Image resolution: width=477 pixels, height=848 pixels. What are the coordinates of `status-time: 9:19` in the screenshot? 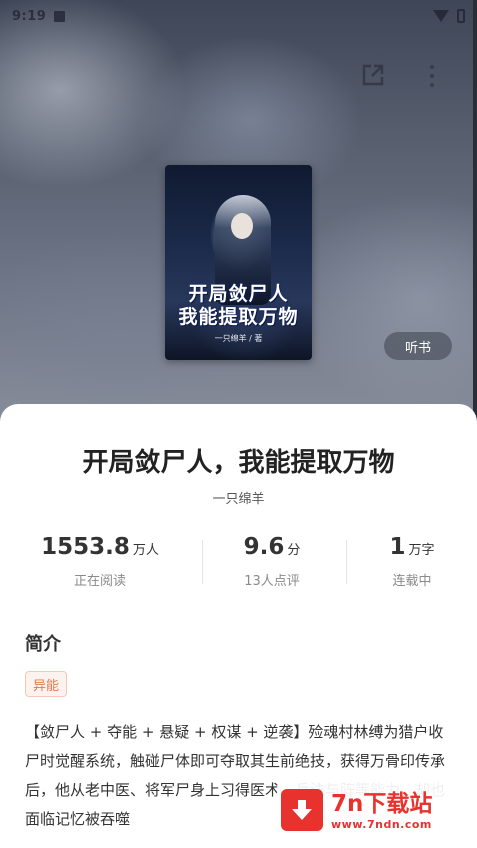 It's located at (29, 16).